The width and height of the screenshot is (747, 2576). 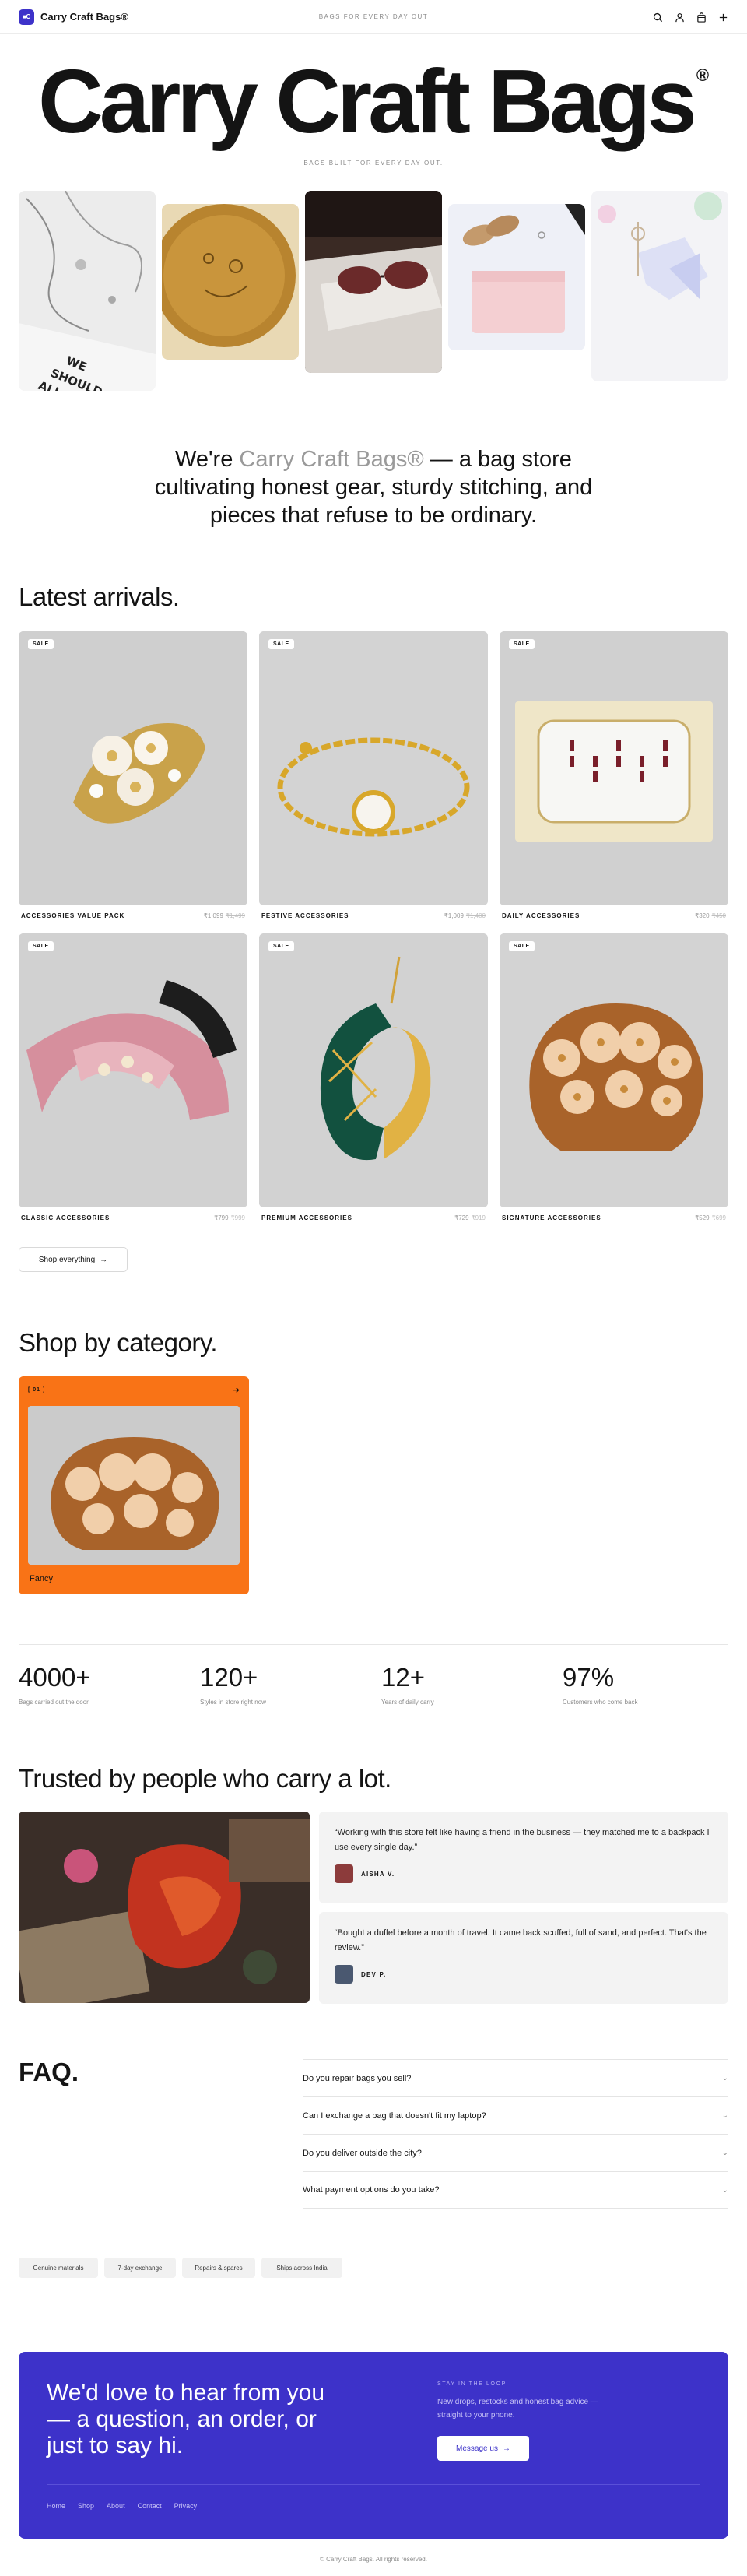 What do you see at coordinates (281, 1685) in the screenshot?
I see `stat-item: 120+ Styles in store right now` at bounding box center [281, 1685].